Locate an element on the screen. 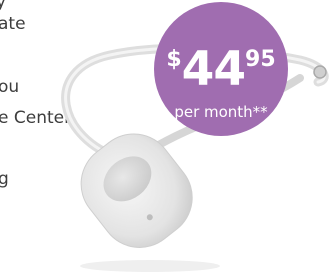 This screenshot has height=273, width=335. price-period: per month** is located at coordinates (221, 112).